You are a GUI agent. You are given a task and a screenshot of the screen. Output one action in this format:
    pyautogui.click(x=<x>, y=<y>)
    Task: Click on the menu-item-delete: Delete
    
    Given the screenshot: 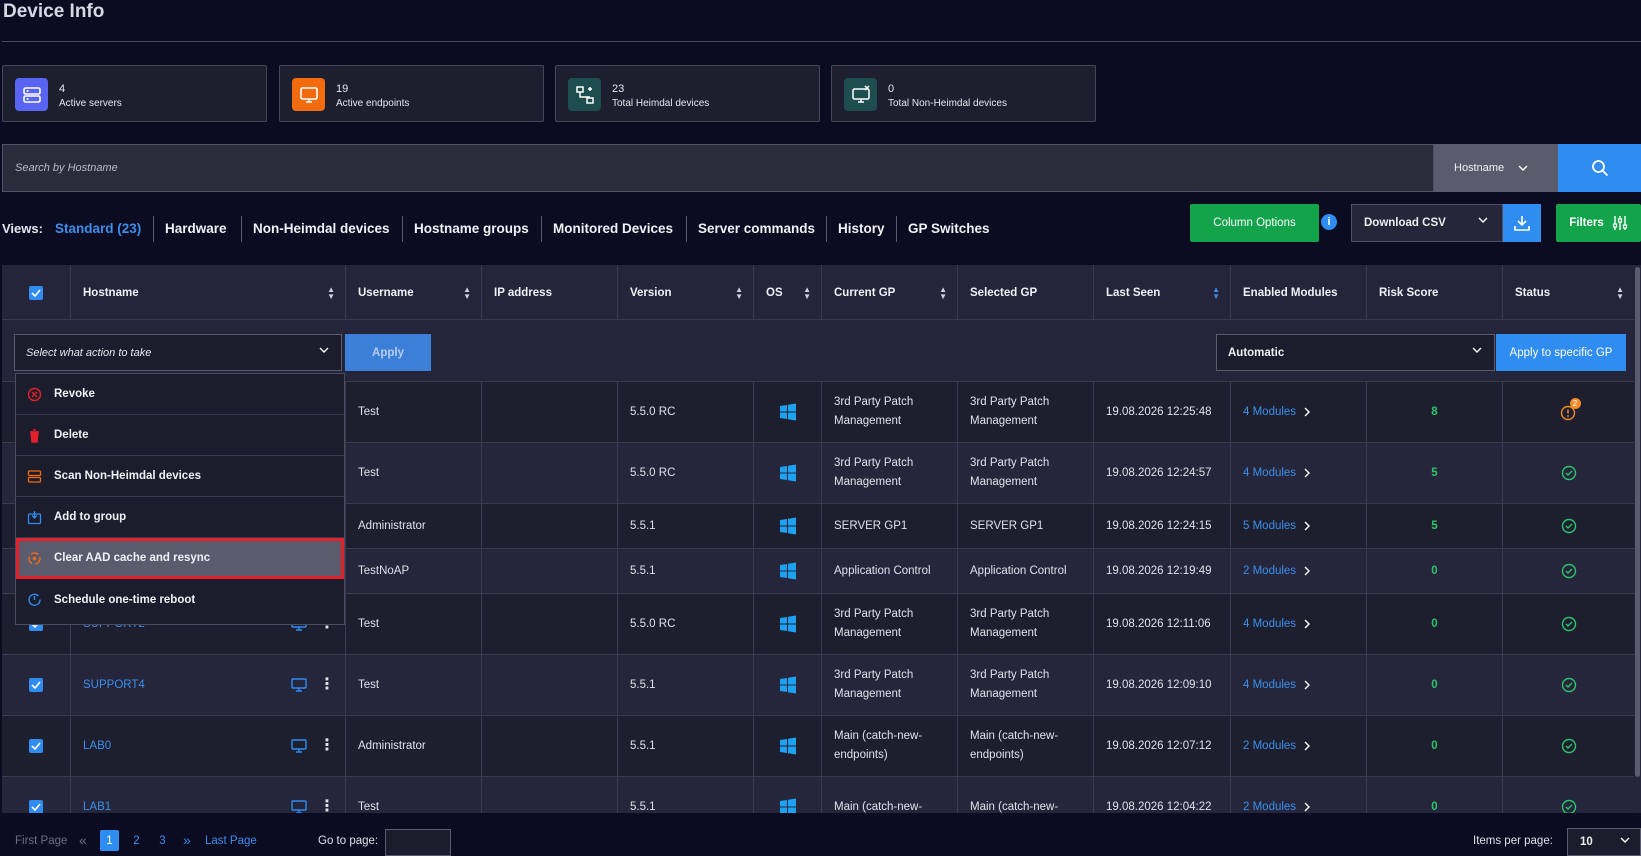 What is the action you would take?
    pyautogui.click(x=180, y=435)
    